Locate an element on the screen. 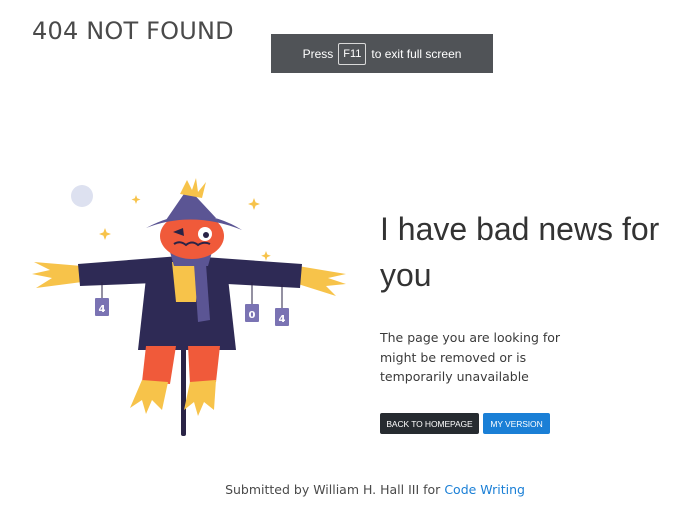 This screenshot has height=526, width=700. pole is located at coordinates (183, 388).